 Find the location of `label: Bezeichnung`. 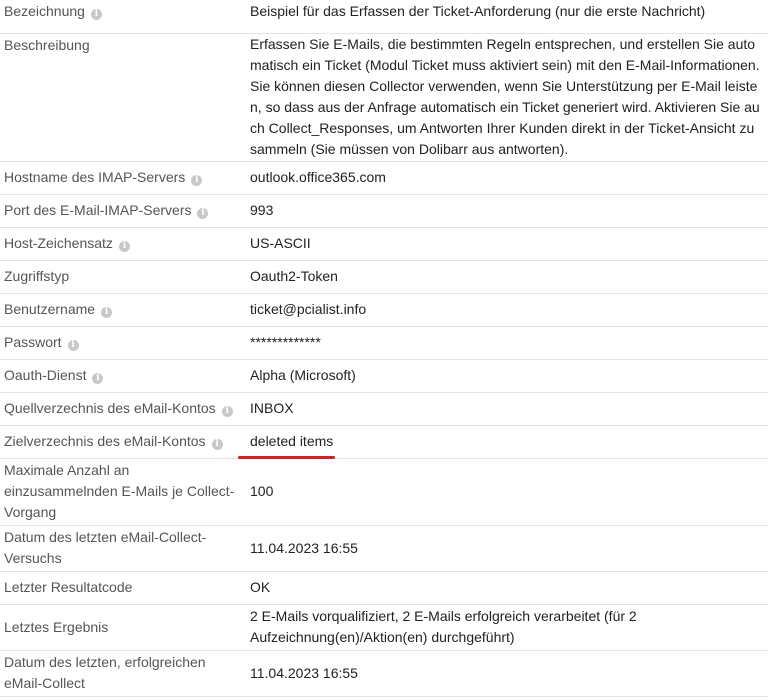

label: Bezeichnung is located at coordinates (44, 11).